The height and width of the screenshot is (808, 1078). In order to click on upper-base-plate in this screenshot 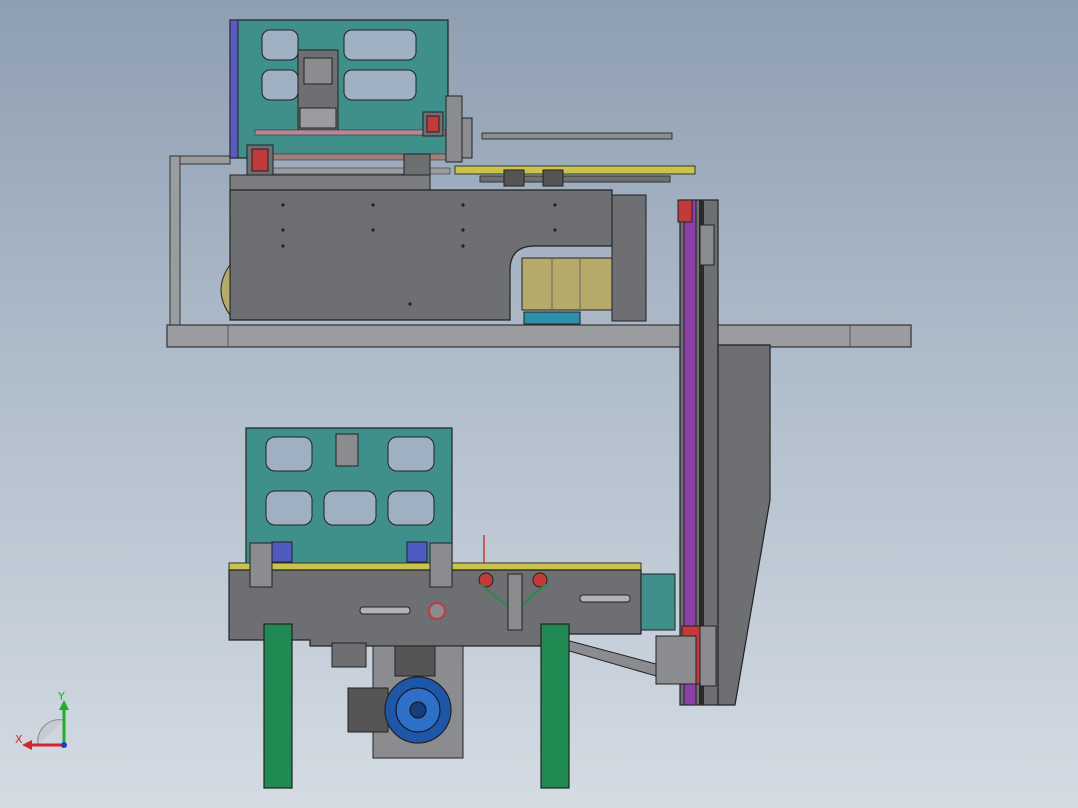, I will do `click(539, 336)`.